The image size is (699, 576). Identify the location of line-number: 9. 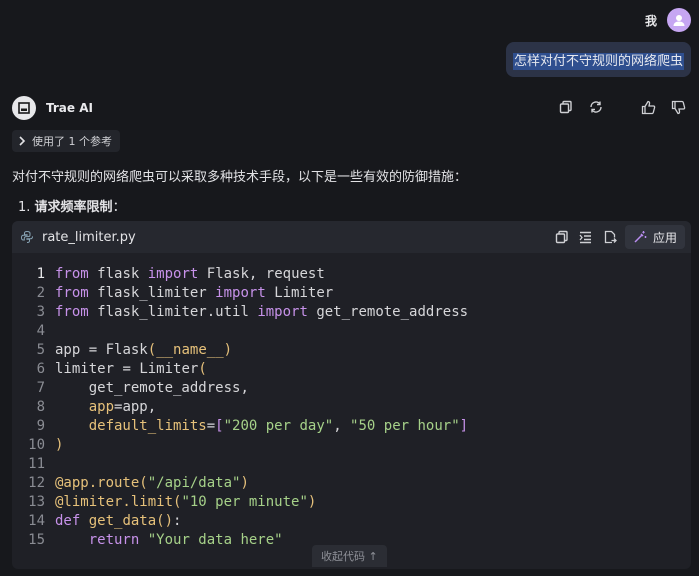
(40, 426).